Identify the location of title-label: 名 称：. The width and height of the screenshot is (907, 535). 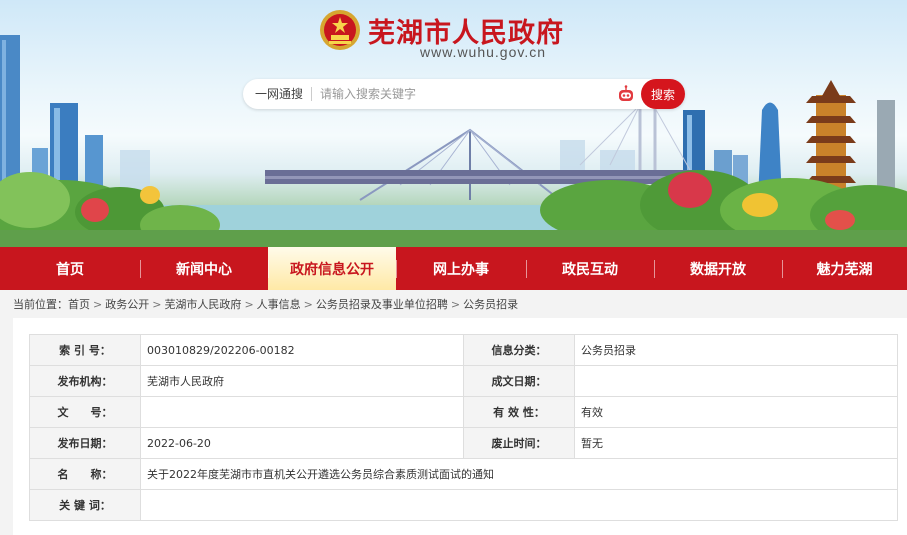
(85, 474).